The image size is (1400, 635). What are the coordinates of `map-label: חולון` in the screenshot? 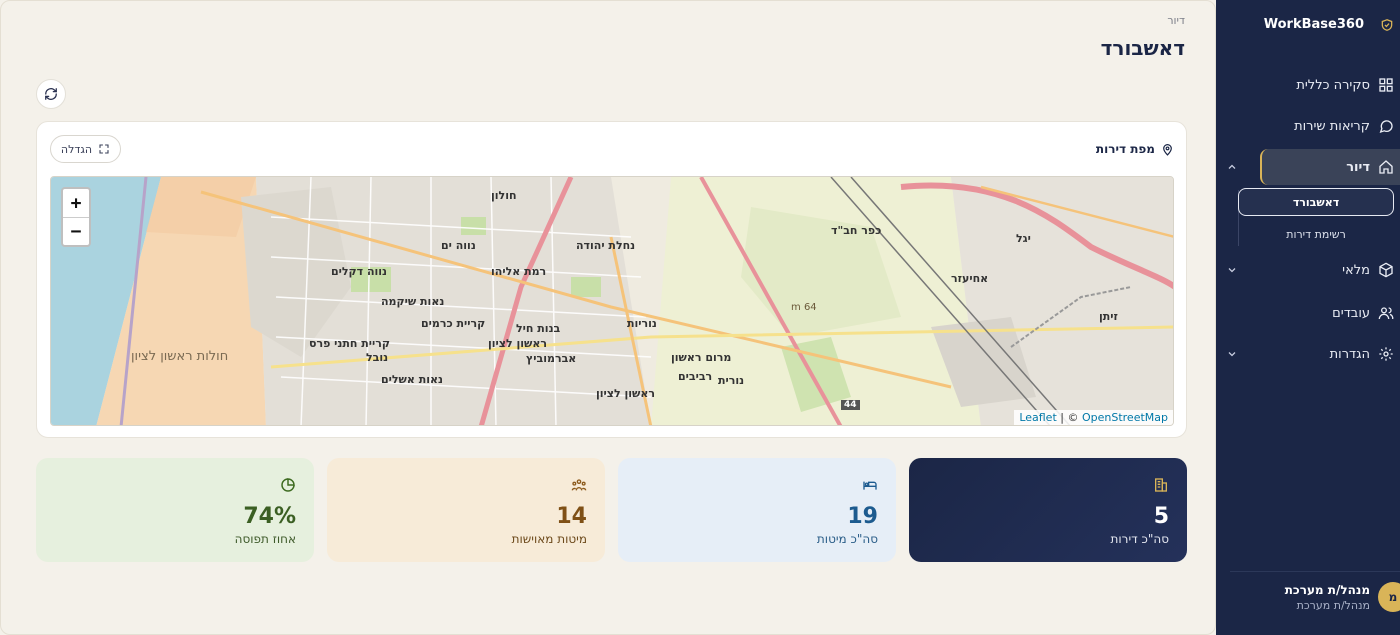 It's located at (504, 195).